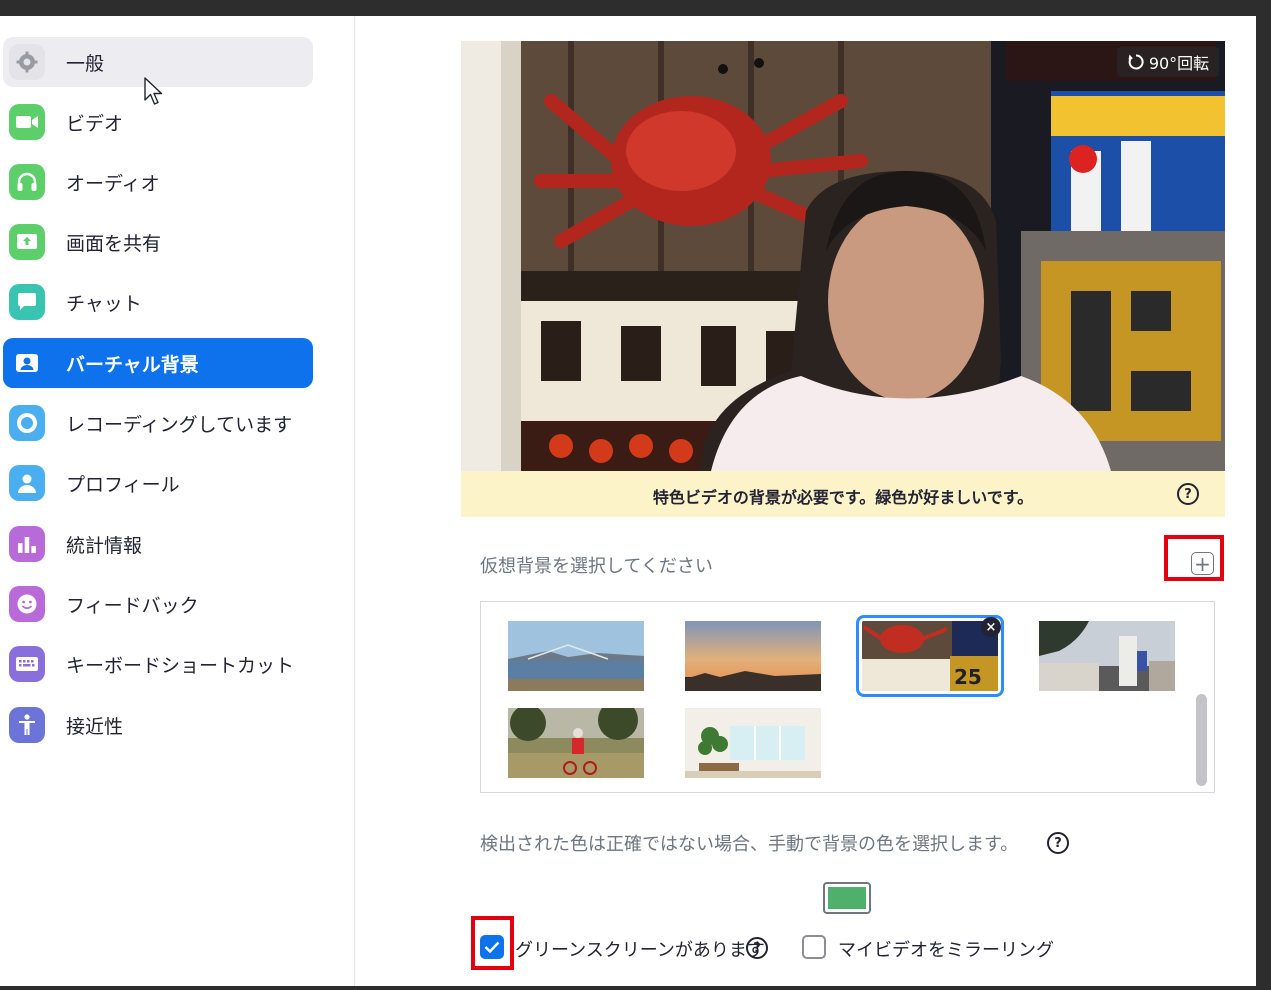 This screenshot has width=1271, height=990. What do you see at coordinates (132, 605) in the screenshot?
I see `sidebar-item-label: フィードバック` at bounding box center [132, 605].